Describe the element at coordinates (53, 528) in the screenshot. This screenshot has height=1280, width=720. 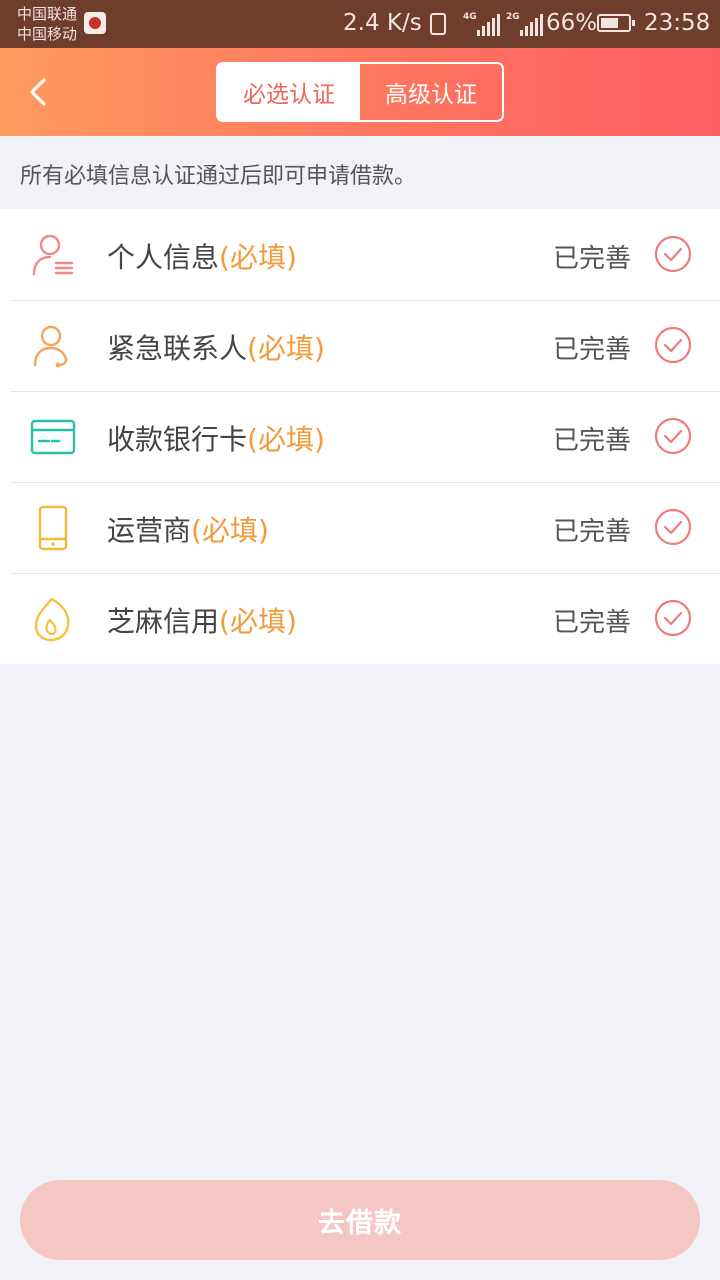
I see `phone-icon` at that location.